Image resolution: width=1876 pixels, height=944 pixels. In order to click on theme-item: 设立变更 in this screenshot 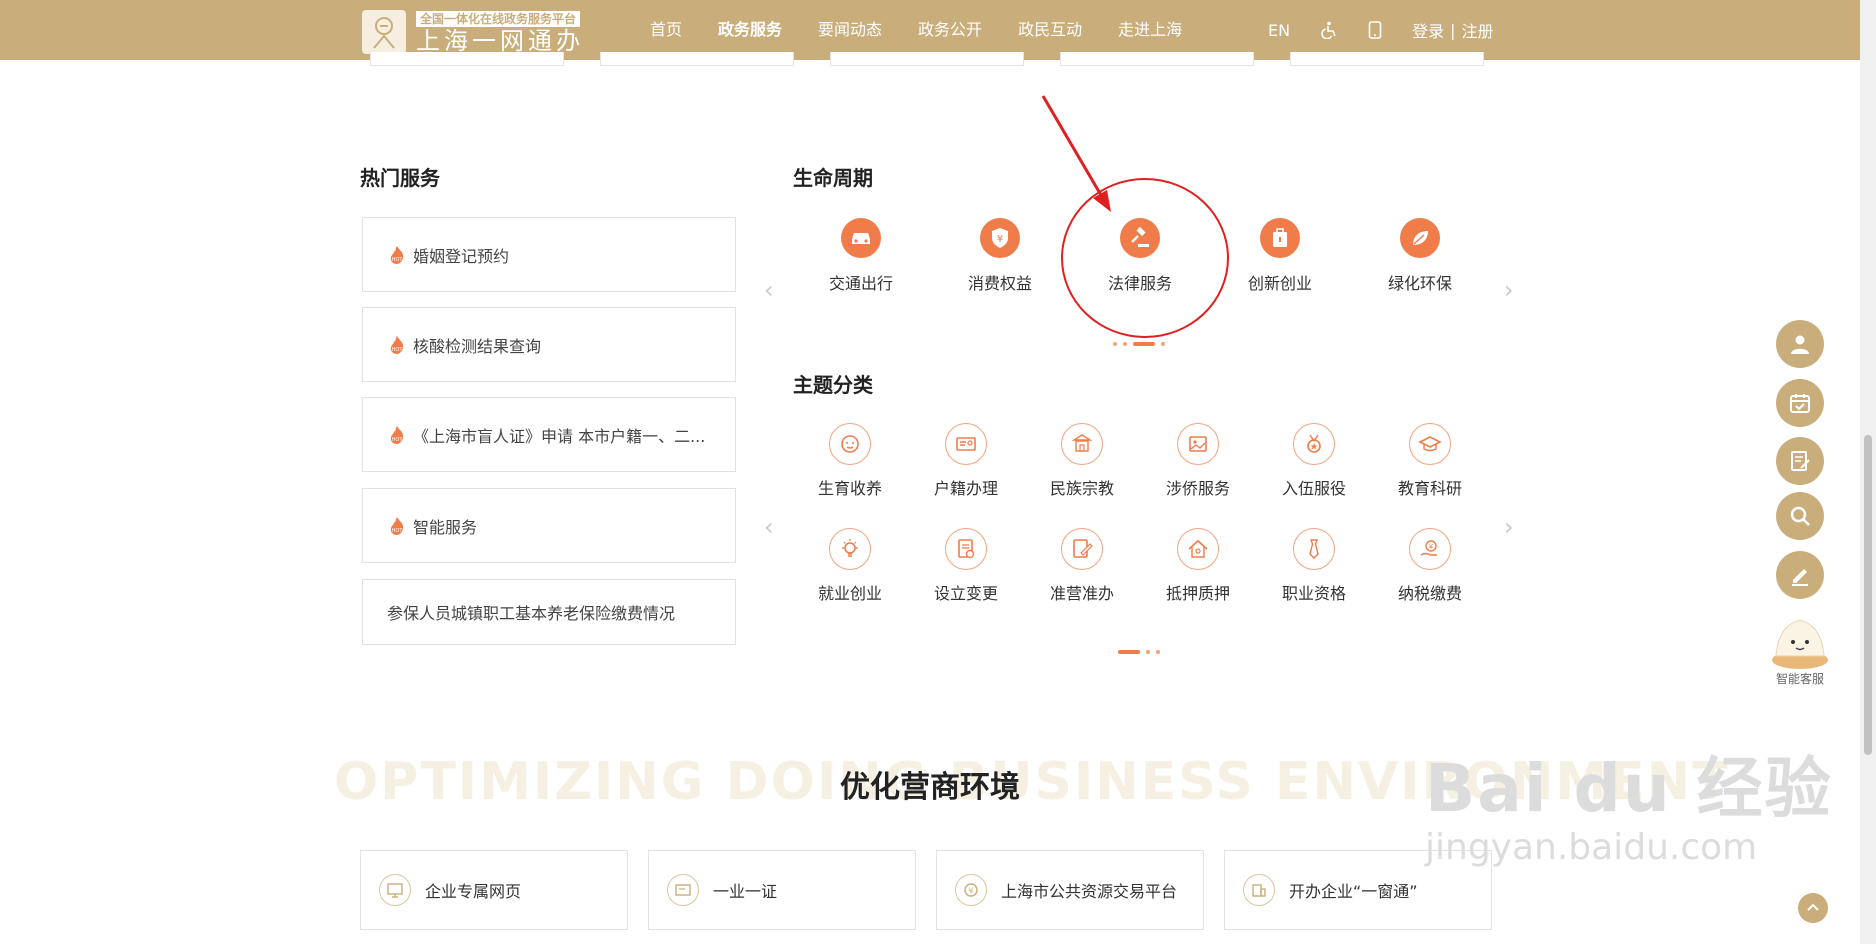, I will do `click(966, 566)`.